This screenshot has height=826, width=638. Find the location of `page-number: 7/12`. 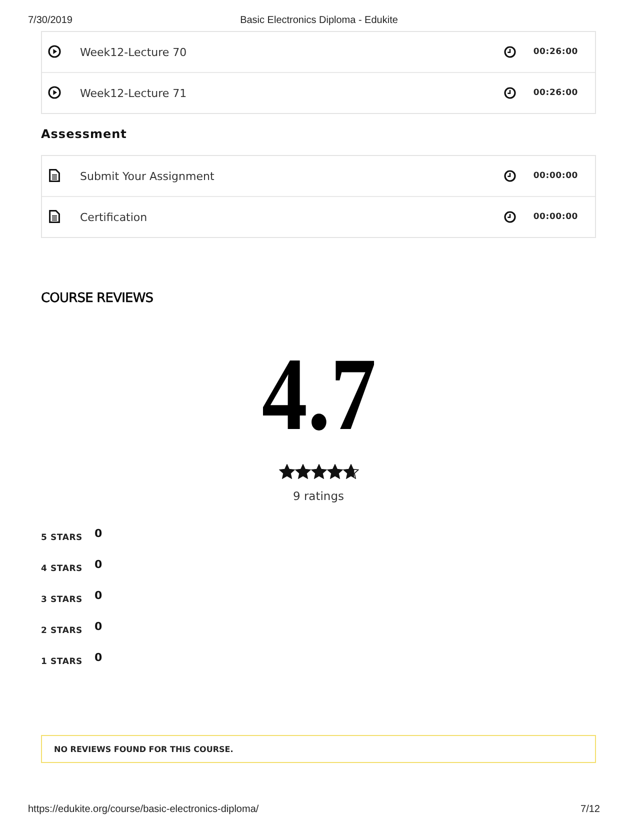

page-number: 7/12 is located at coordinates (590, 809).